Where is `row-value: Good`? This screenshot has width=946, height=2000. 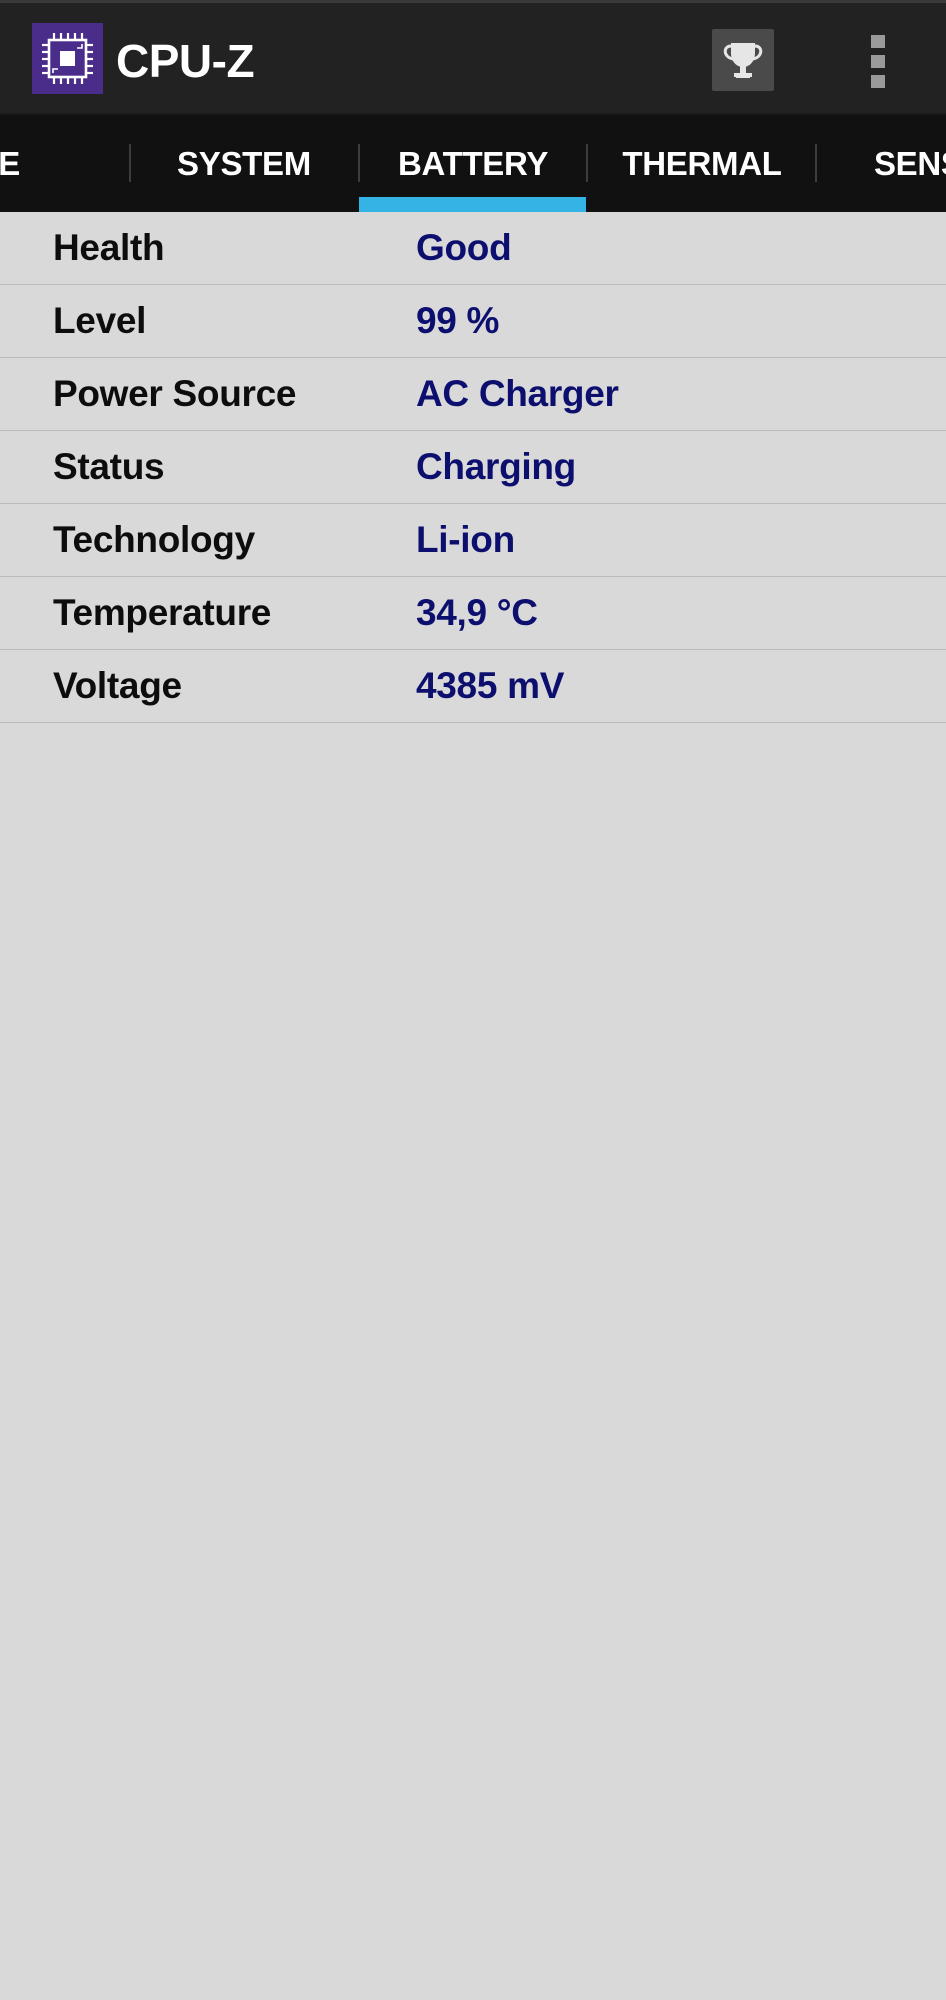
row-value: Good is located at coordinates (464, 247).